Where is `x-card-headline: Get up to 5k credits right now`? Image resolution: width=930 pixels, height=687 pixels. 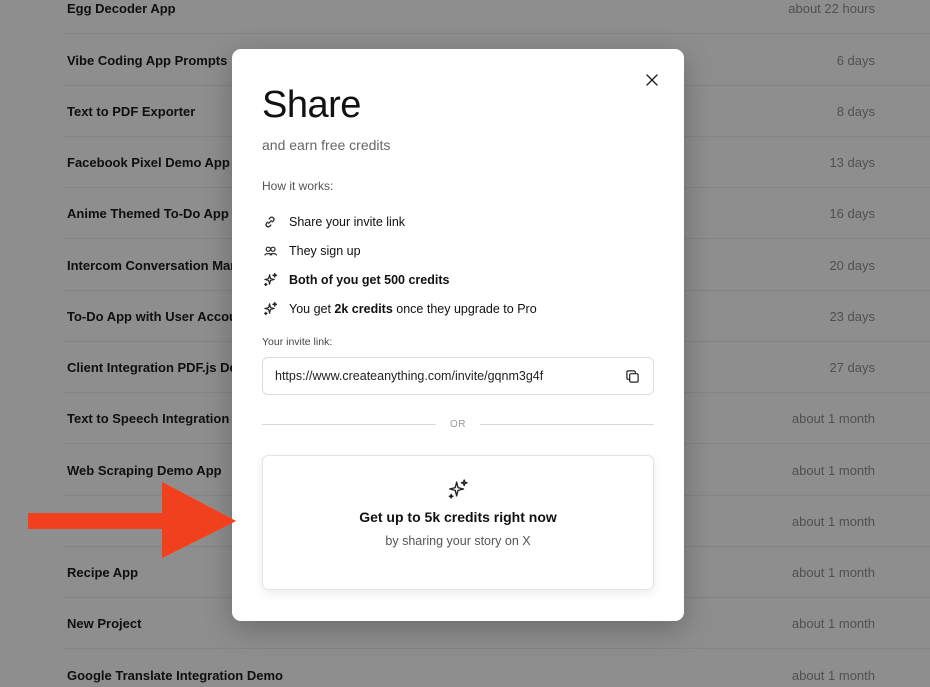
x-card-headline: Get up to 5k credits right now is located at coordinates (458, 517).